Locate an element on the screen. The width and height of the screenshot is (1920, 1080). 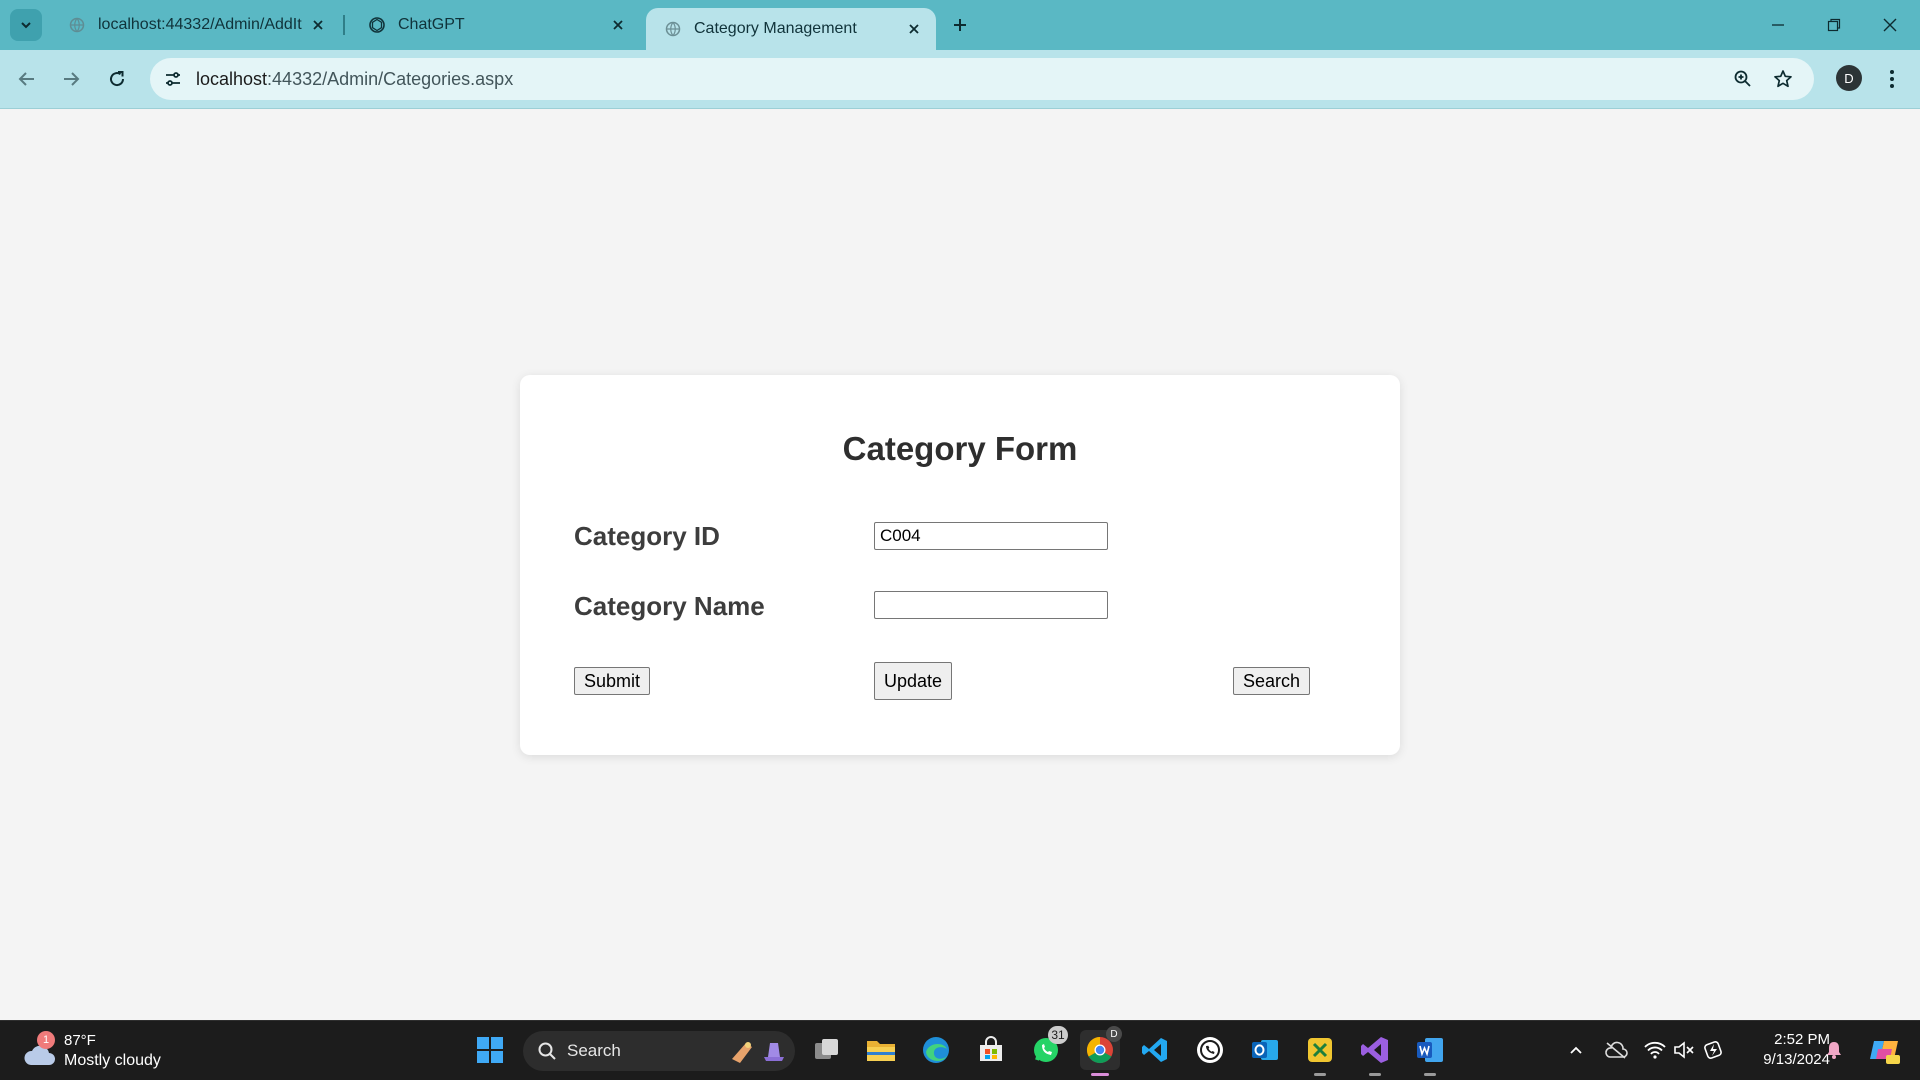
tab-search-button is located at coordinates (26, 25).